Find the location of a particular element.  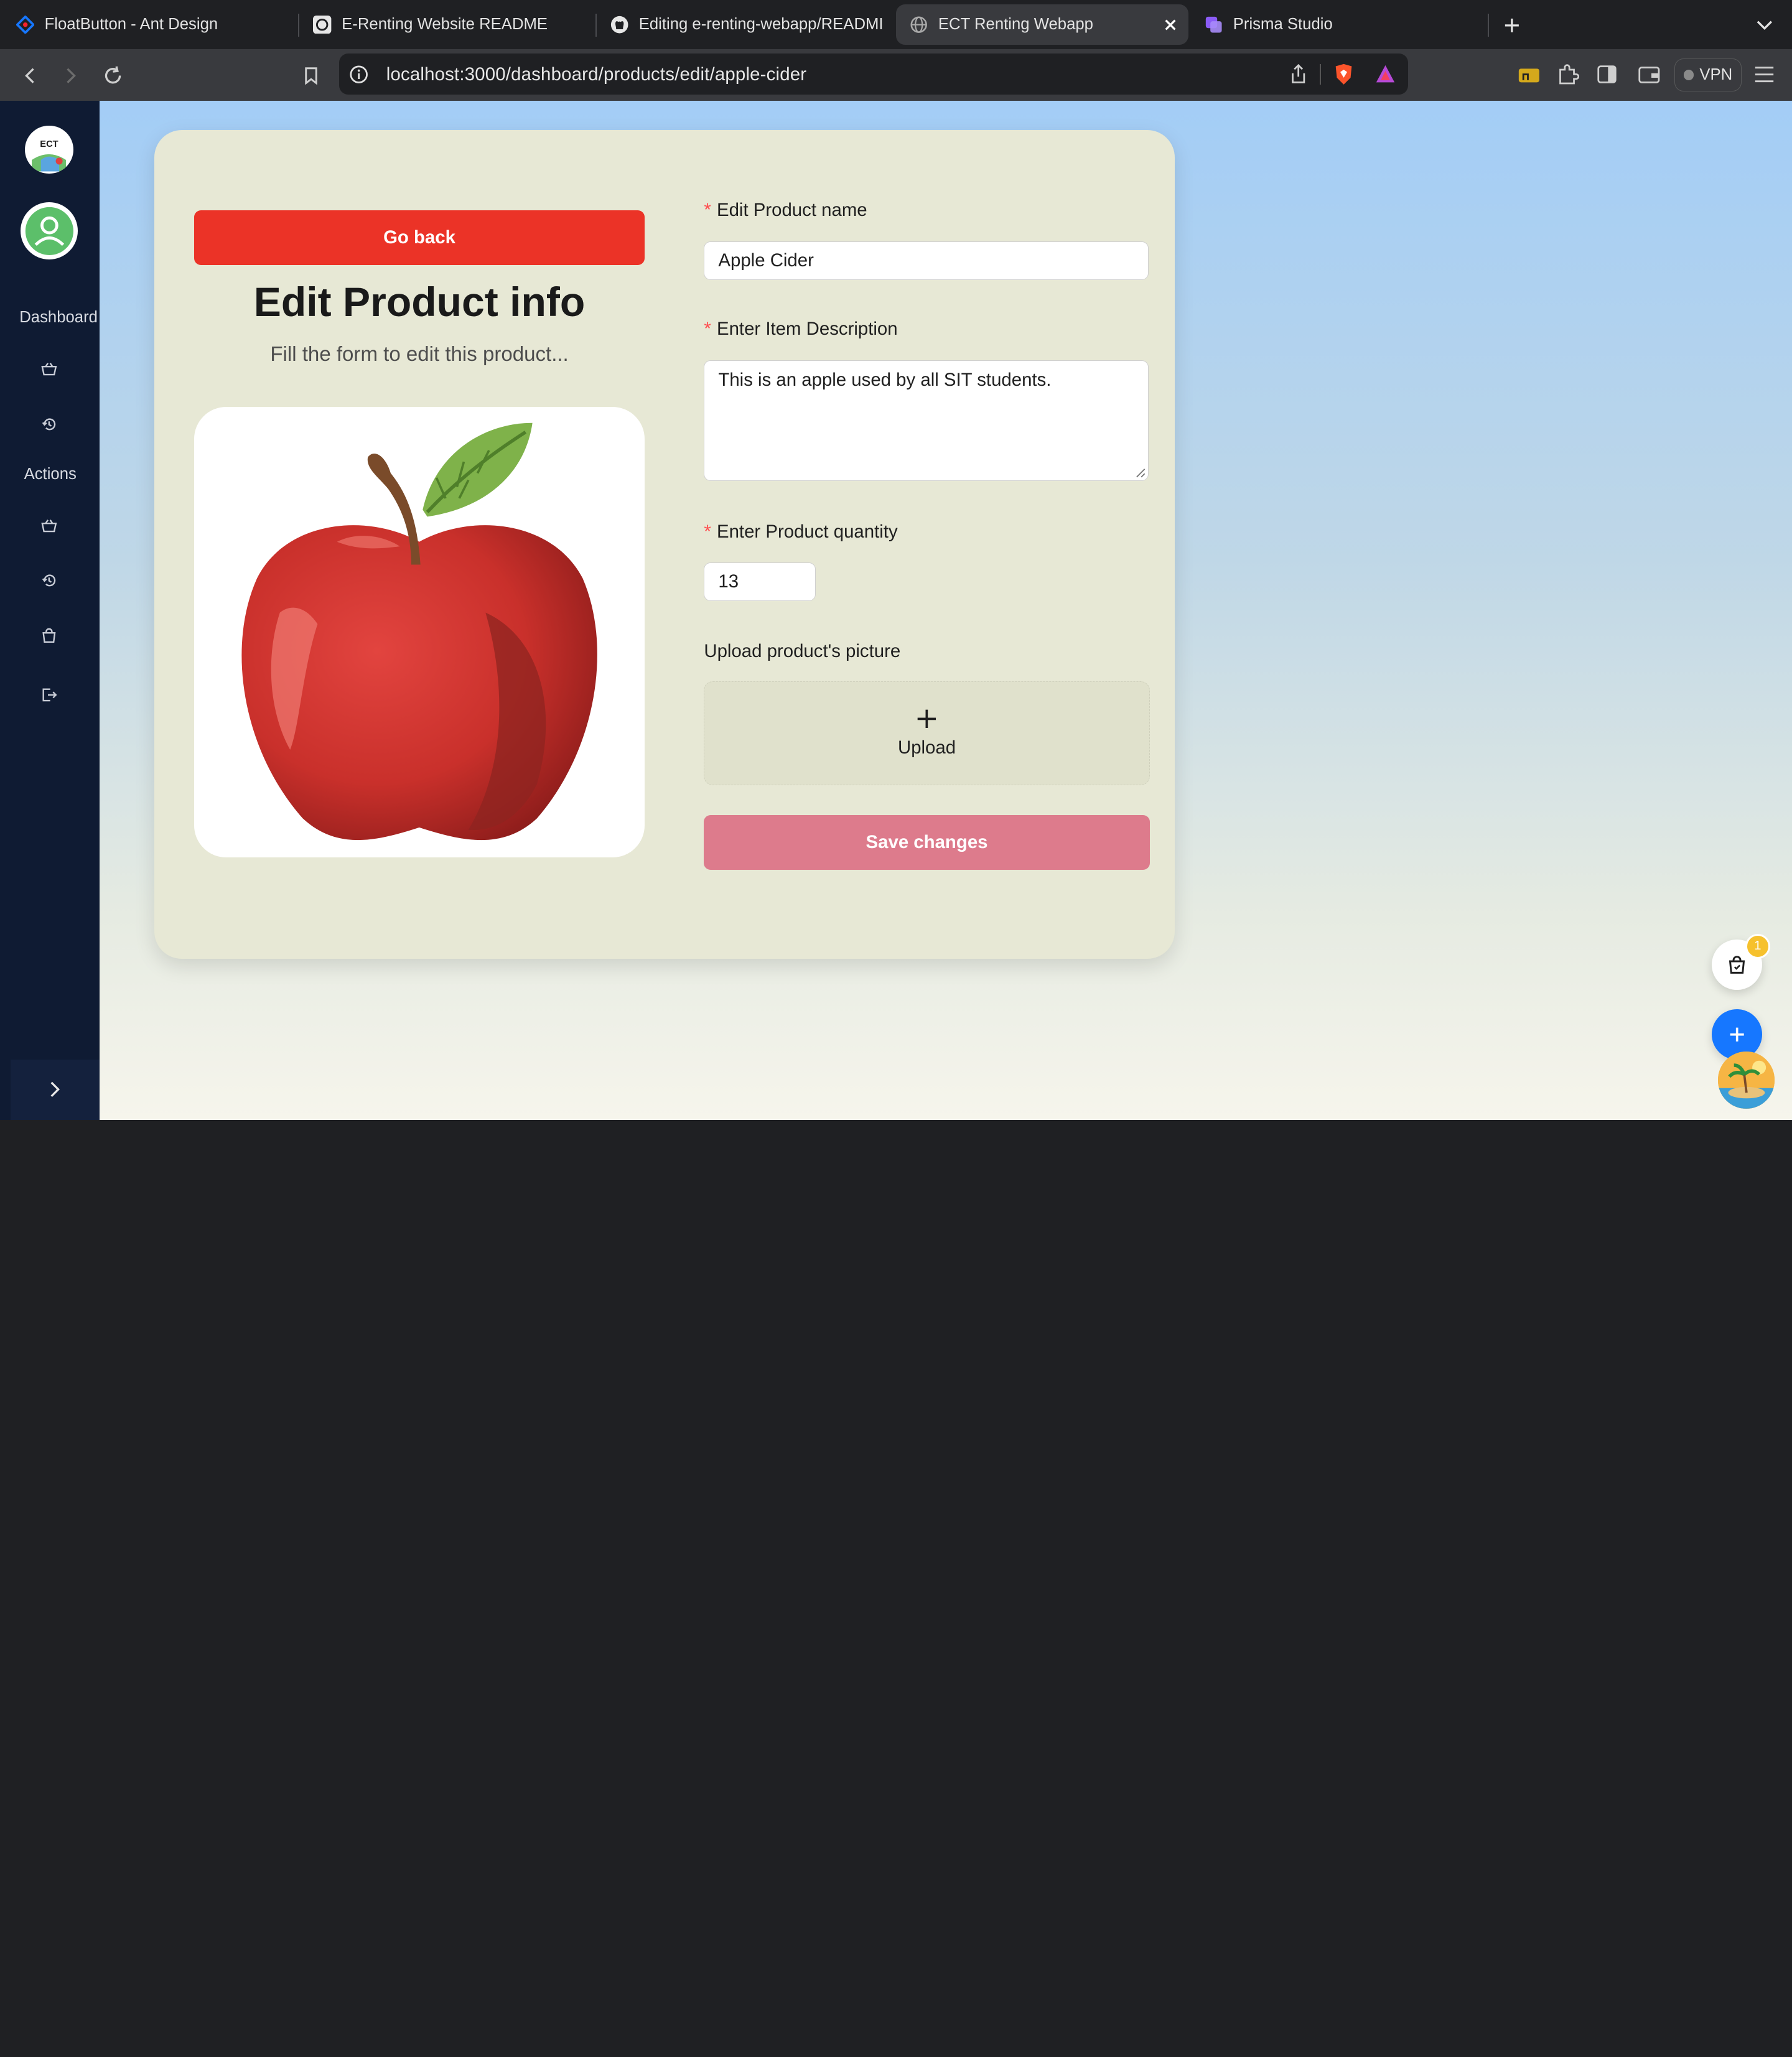

tab-ect-renting: ECT Renting Webapp is located at coordinates (1042, 24).